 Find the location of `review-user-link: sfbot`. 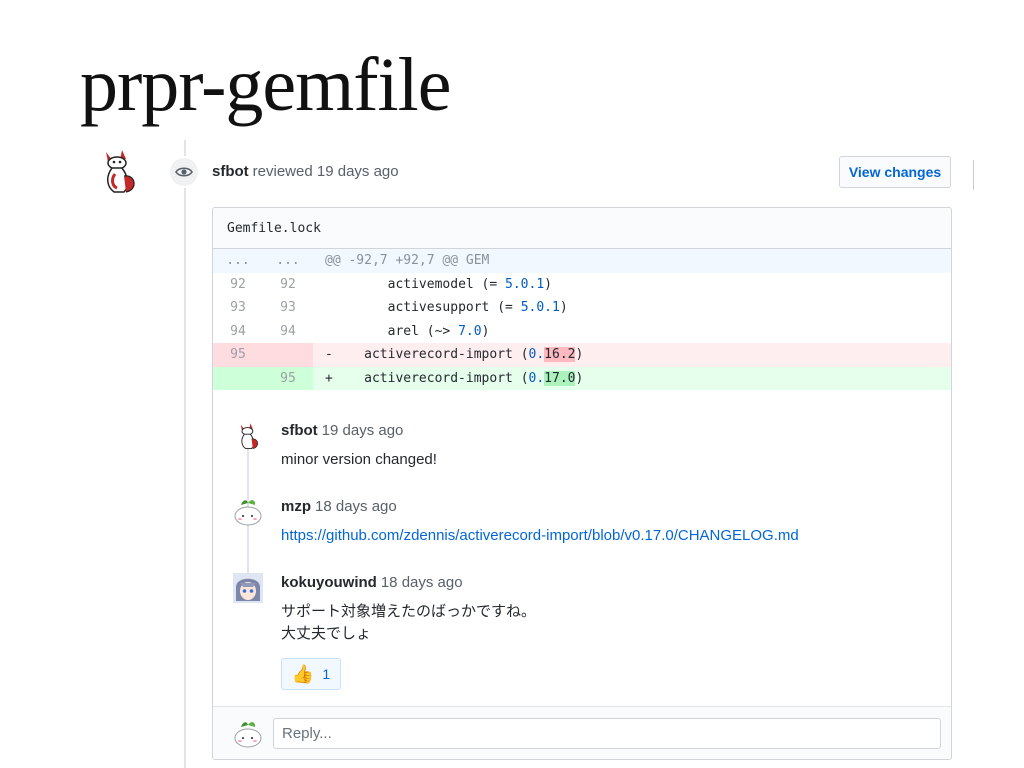

review-user-link: sfbot is located at coordinates (230, 171).